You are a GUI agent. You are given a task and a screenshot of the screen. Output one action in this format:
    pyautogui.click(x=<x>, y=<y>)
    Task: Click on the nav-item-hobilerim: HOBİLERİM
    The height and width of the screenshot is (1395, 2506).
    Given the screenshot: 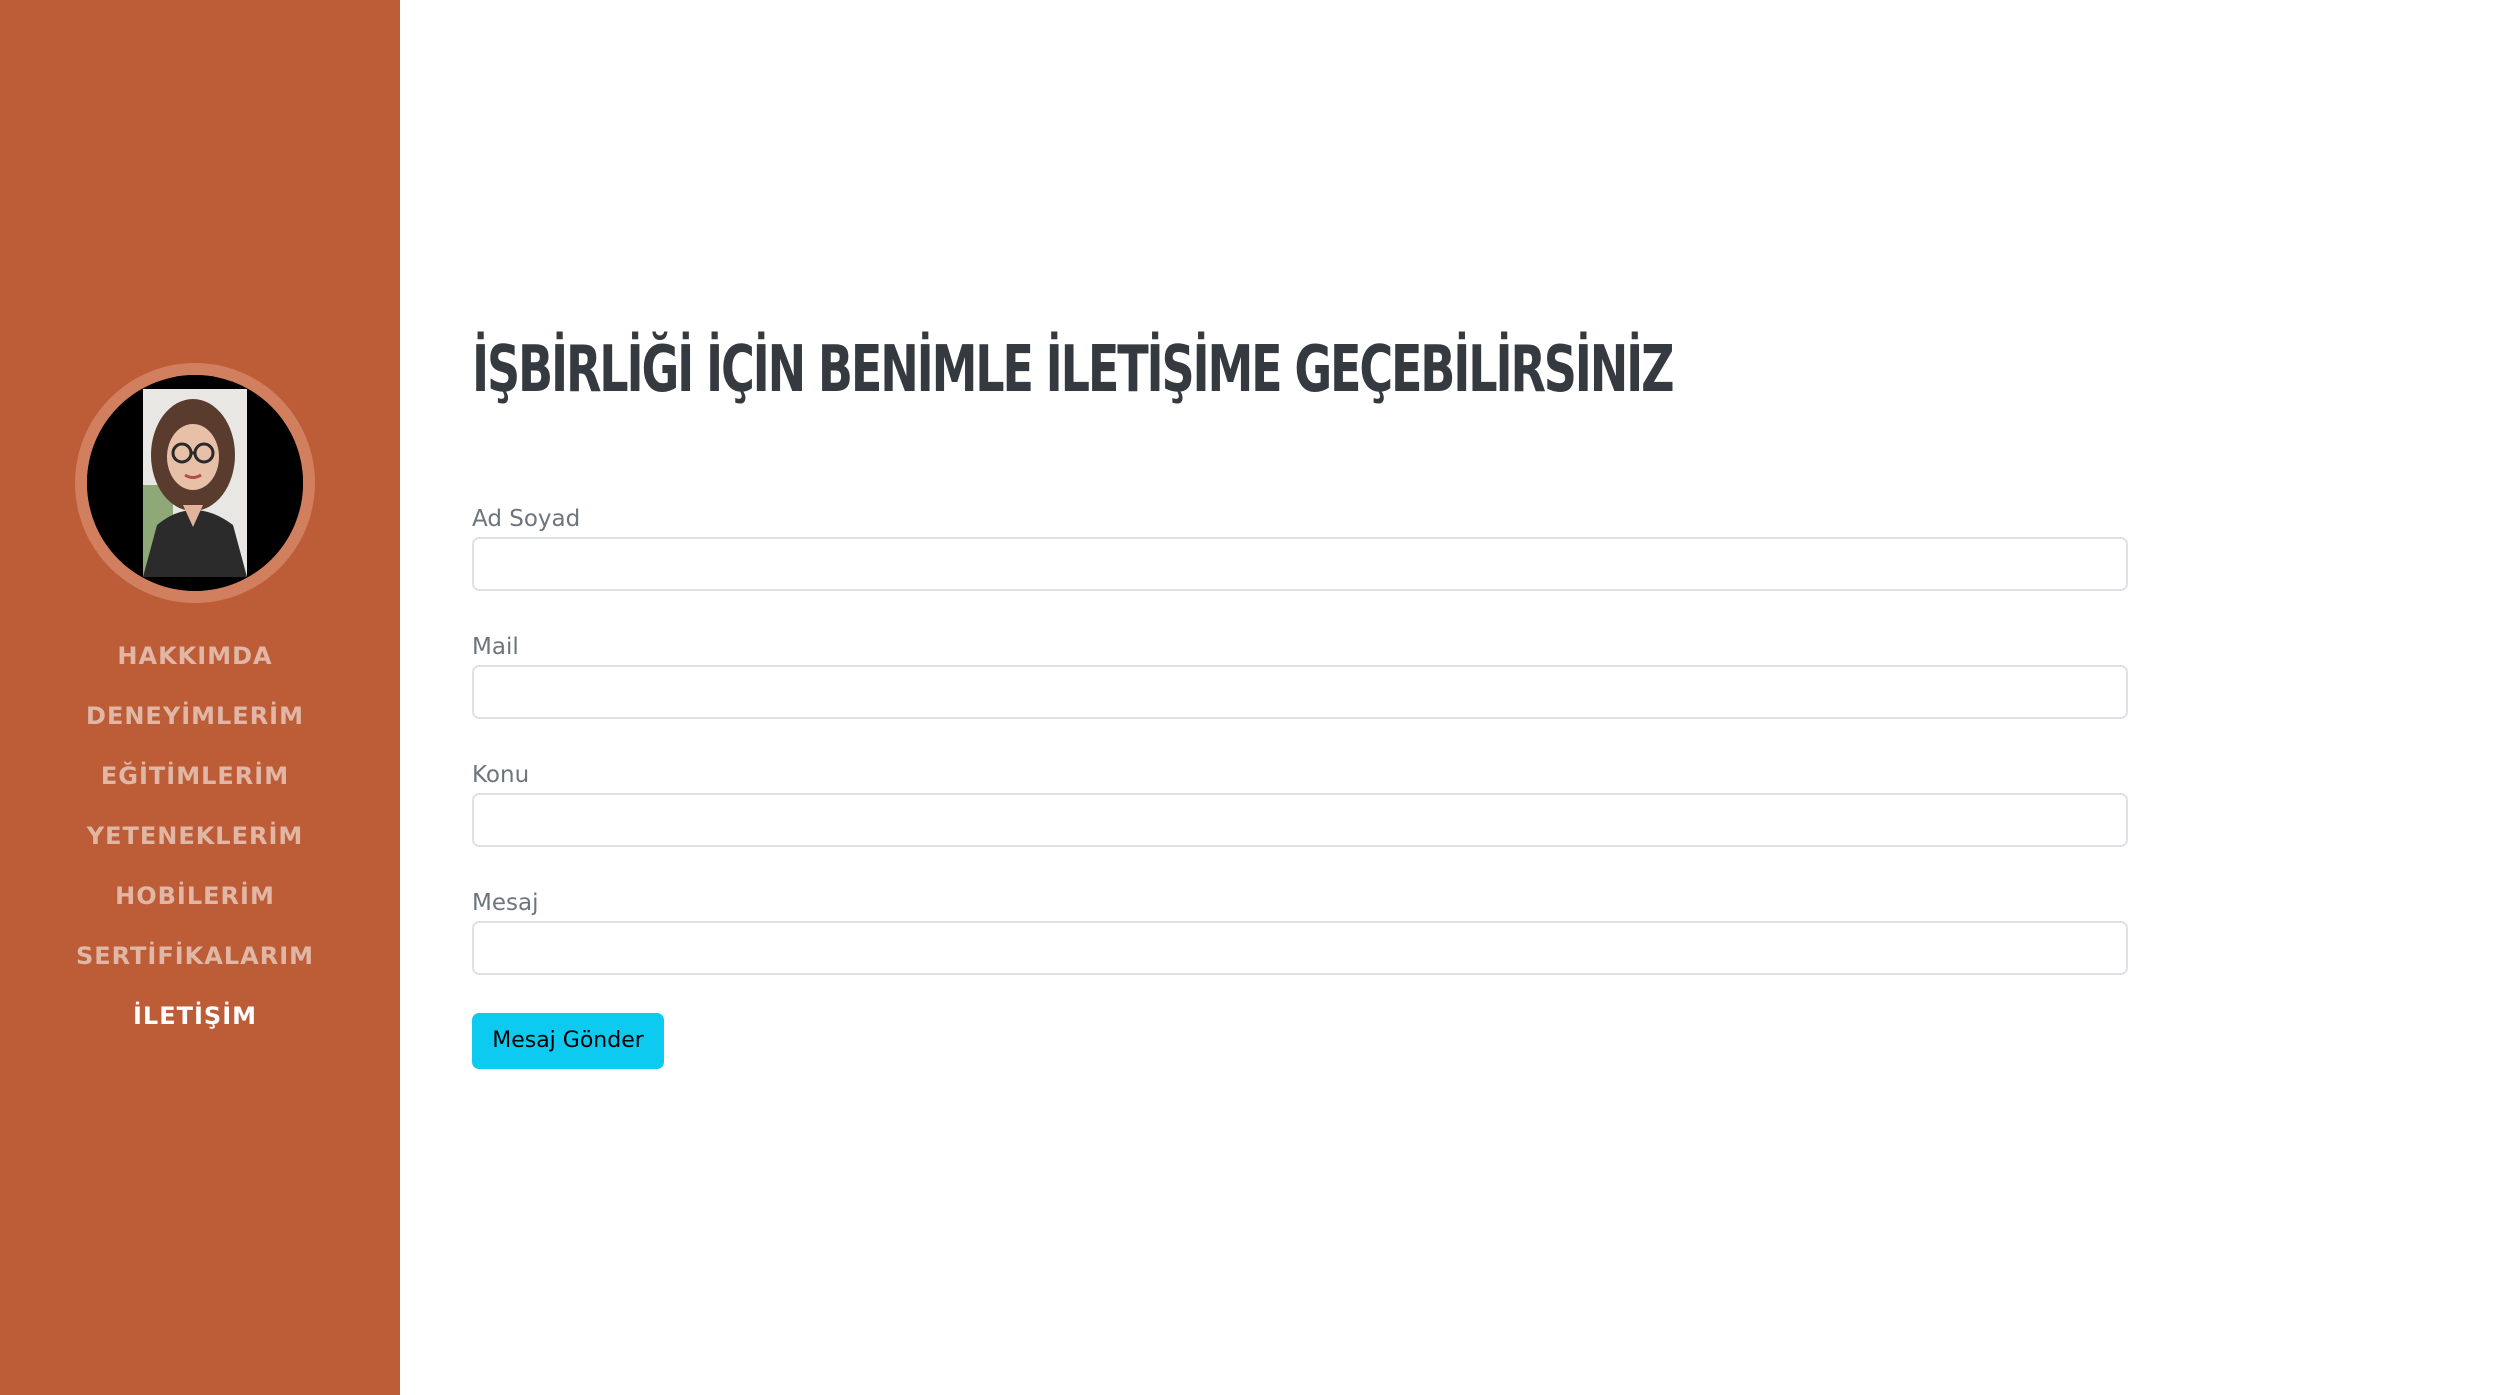 What is the action you would take?
    pyautogui.click(x=195, y=900)
    